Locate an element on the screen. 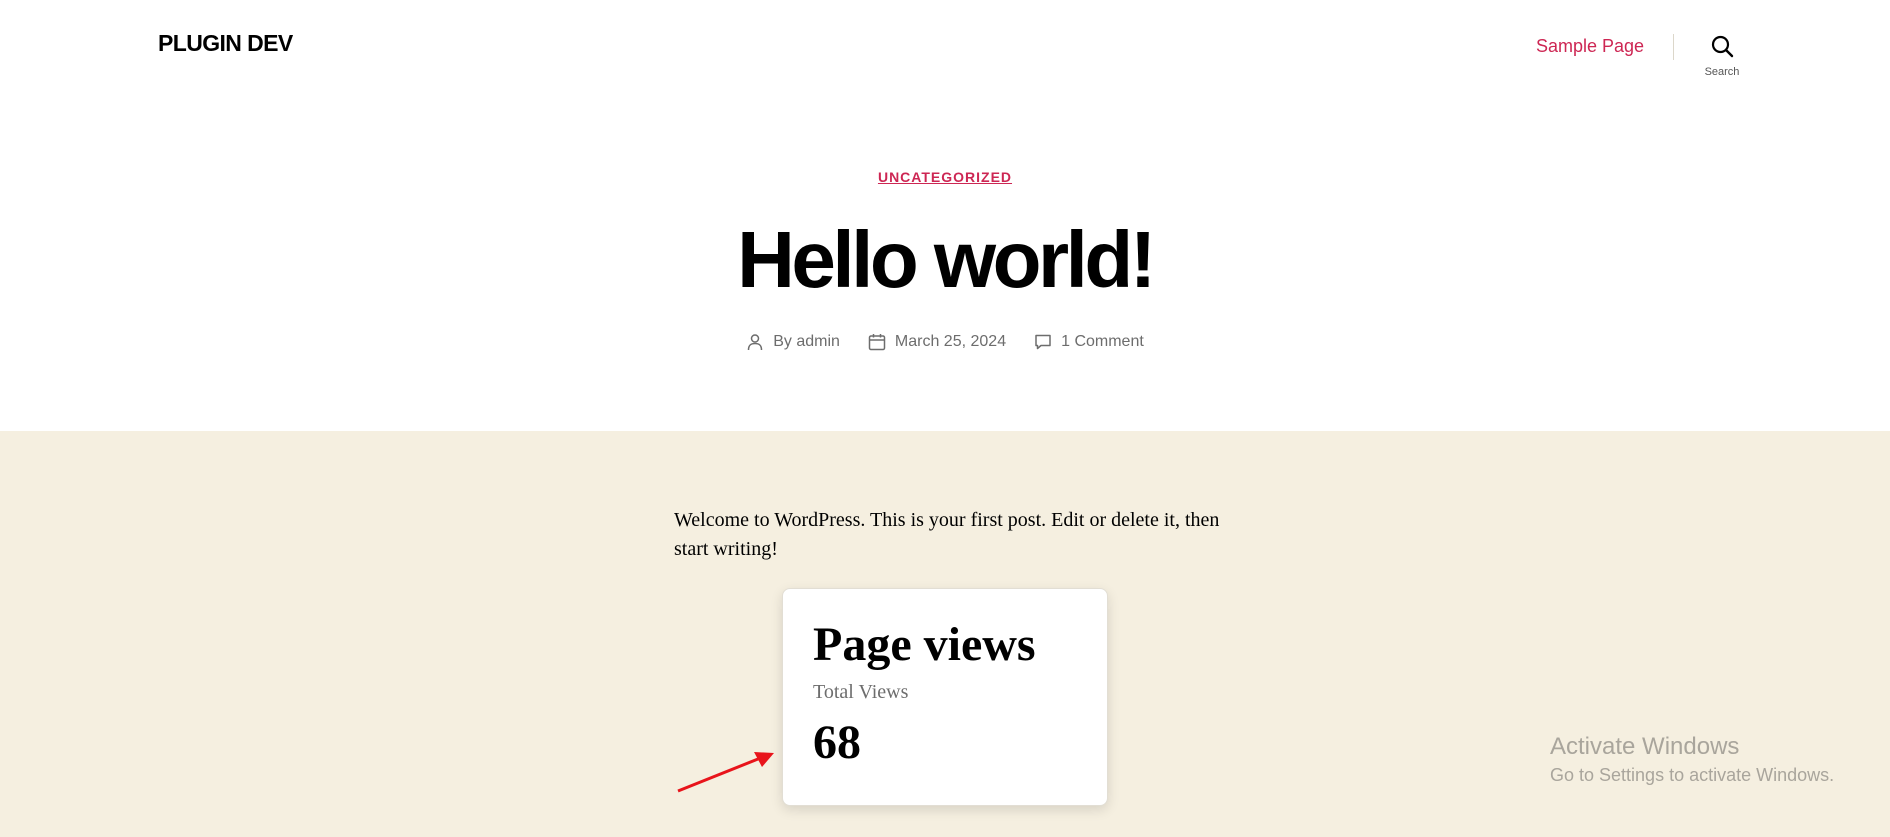 Image resolution: width=1890 pixels, height=837 pixels. nav-link-sample-page: Sample Page is located at coordinates (1590, 46).